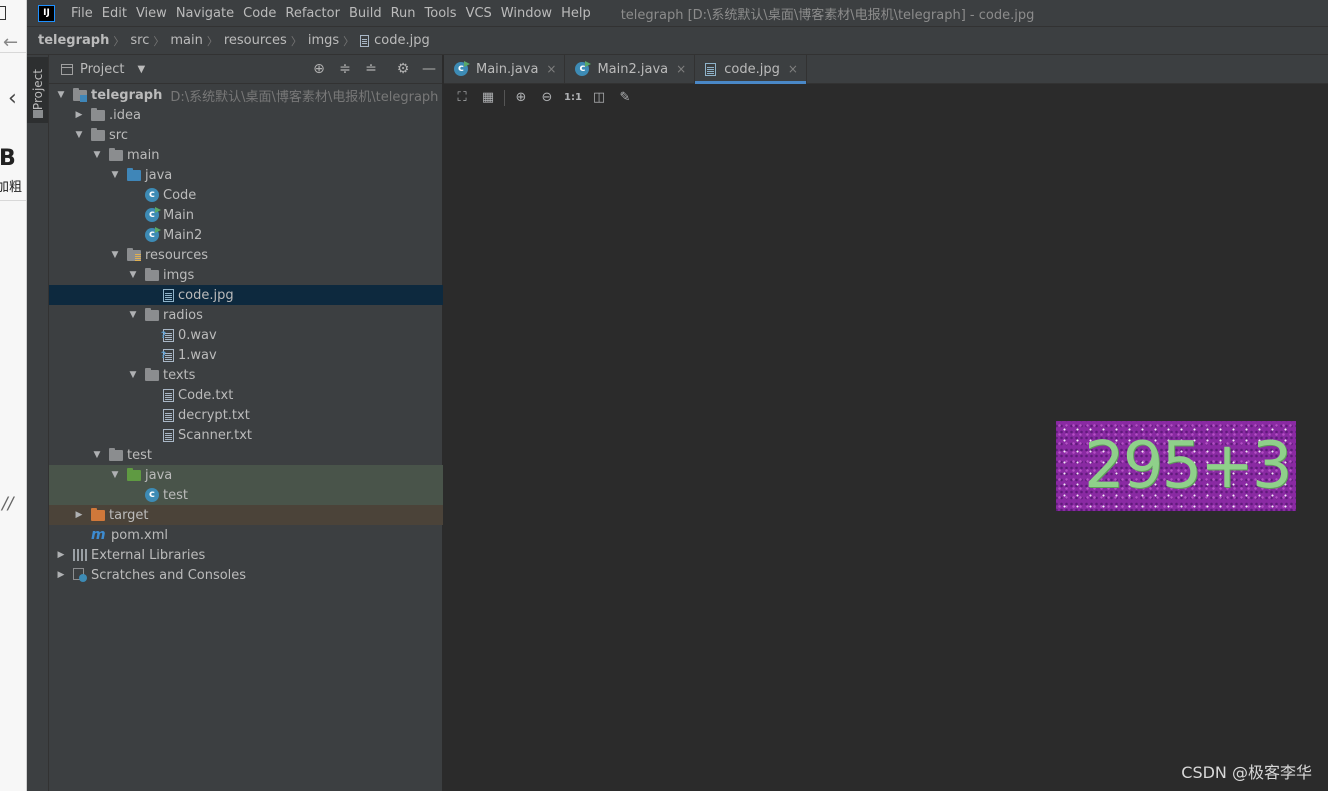 This screenshot has width=1328, height=791. I want to click on project-view-icon, so click(67, 69).